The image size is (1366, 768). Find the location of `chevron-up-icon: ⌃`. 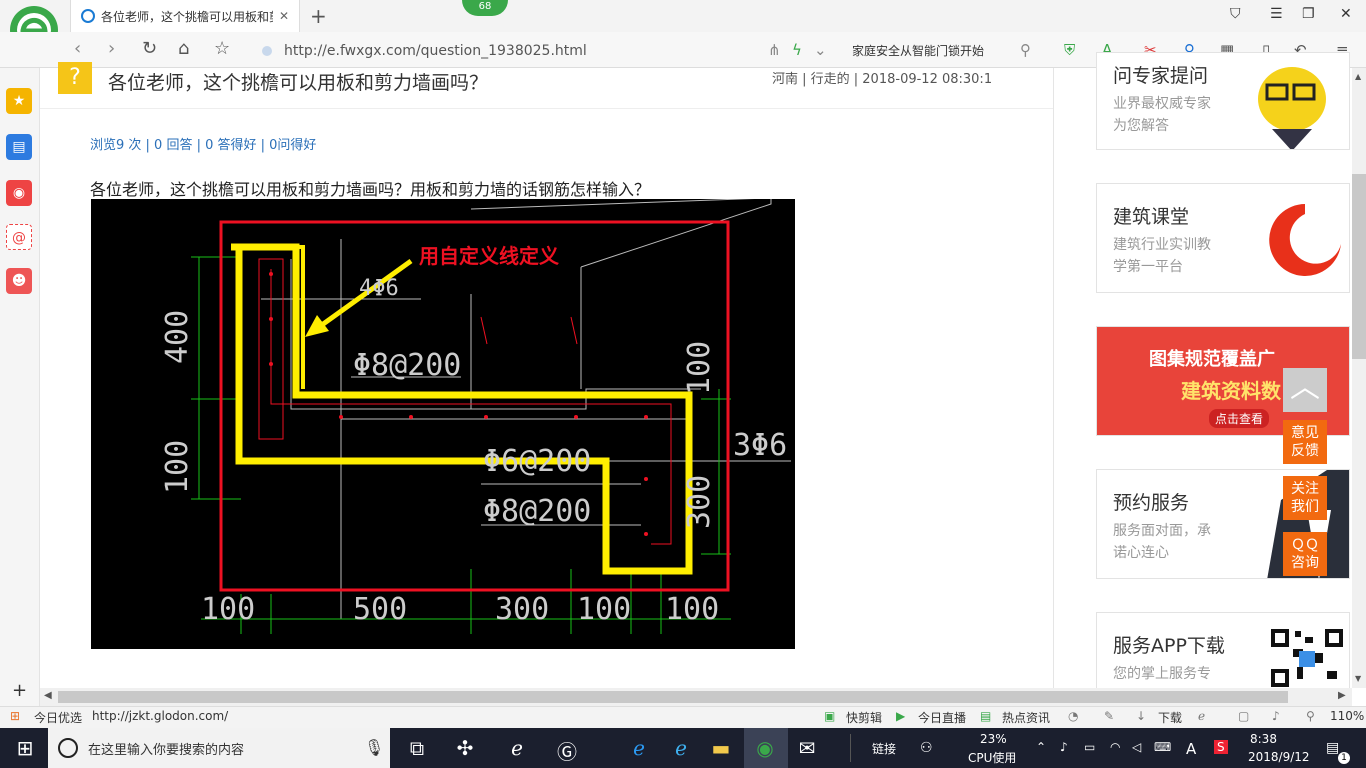

chevron-up-icon: ⌃ is located at coordinates (1041, 747).